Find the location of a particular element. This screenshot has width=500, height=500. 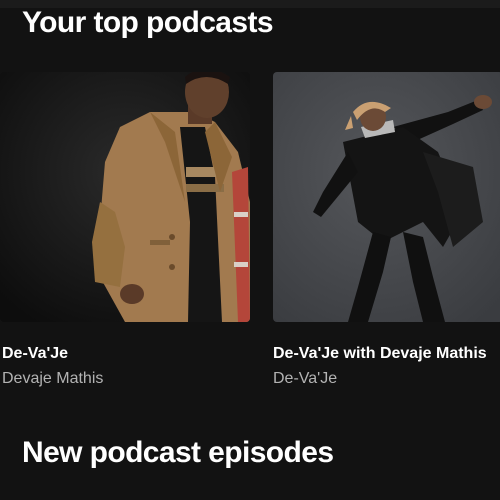

section-title-top-podcasts: Your top podcasts is located at coordinates (148, 22).